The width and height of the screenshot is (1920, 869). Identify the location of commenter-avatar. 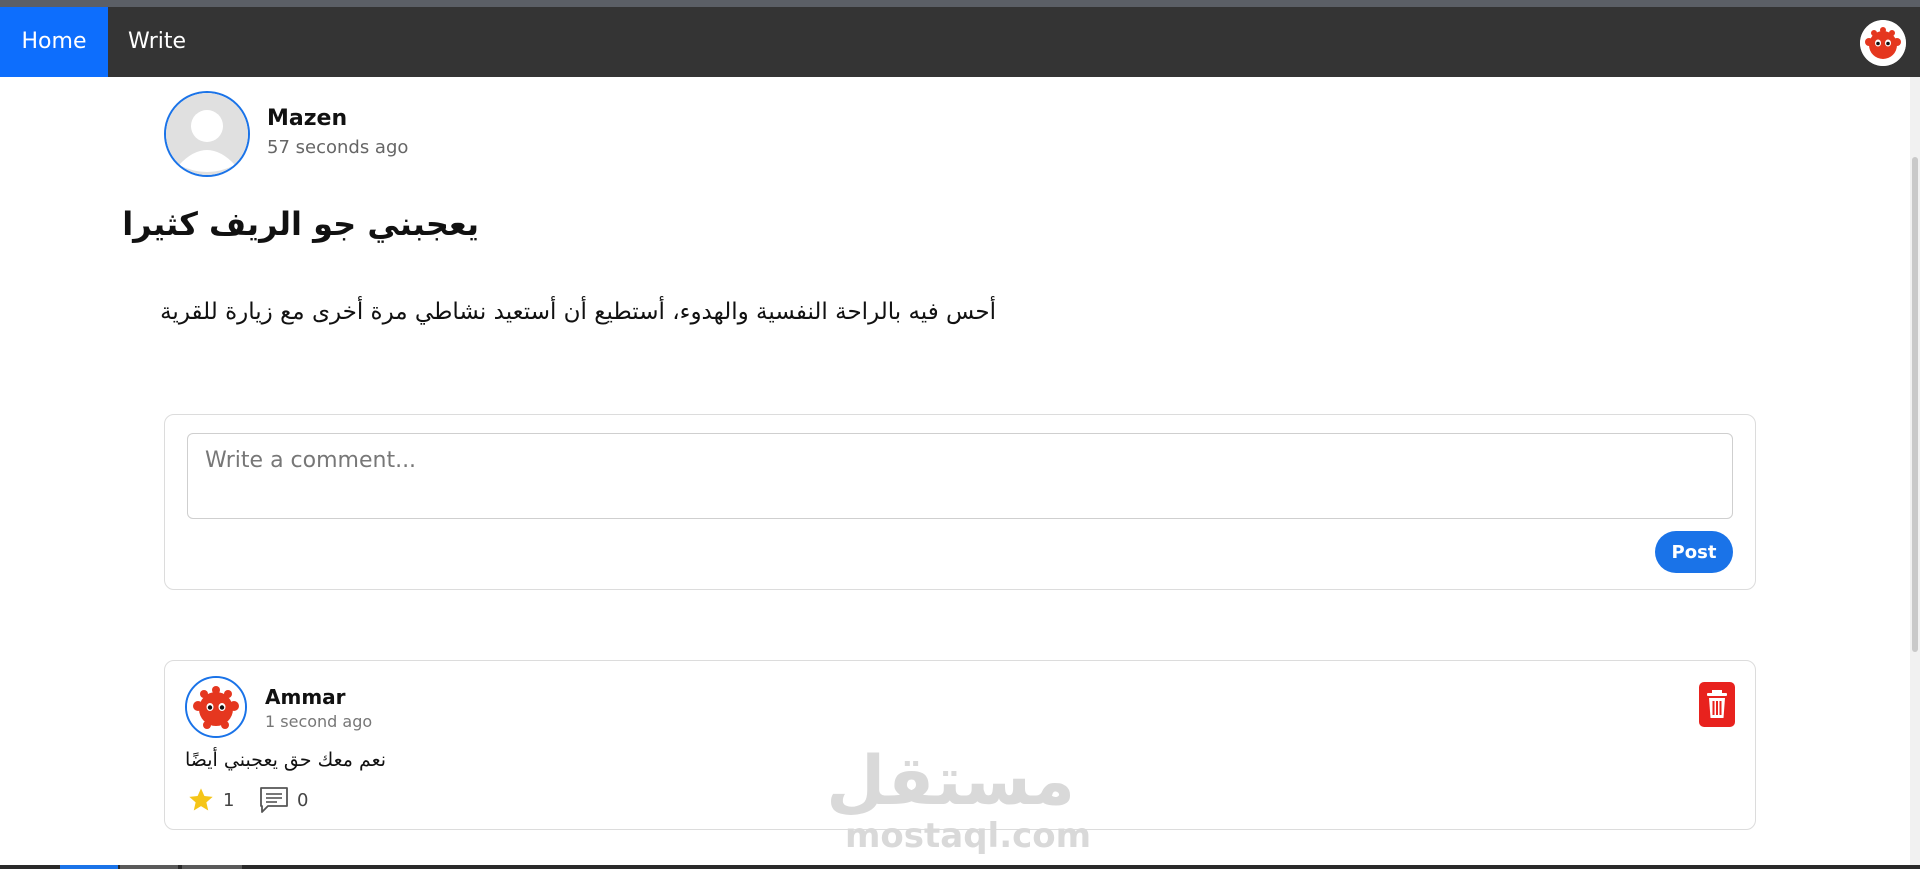
(216, 707).